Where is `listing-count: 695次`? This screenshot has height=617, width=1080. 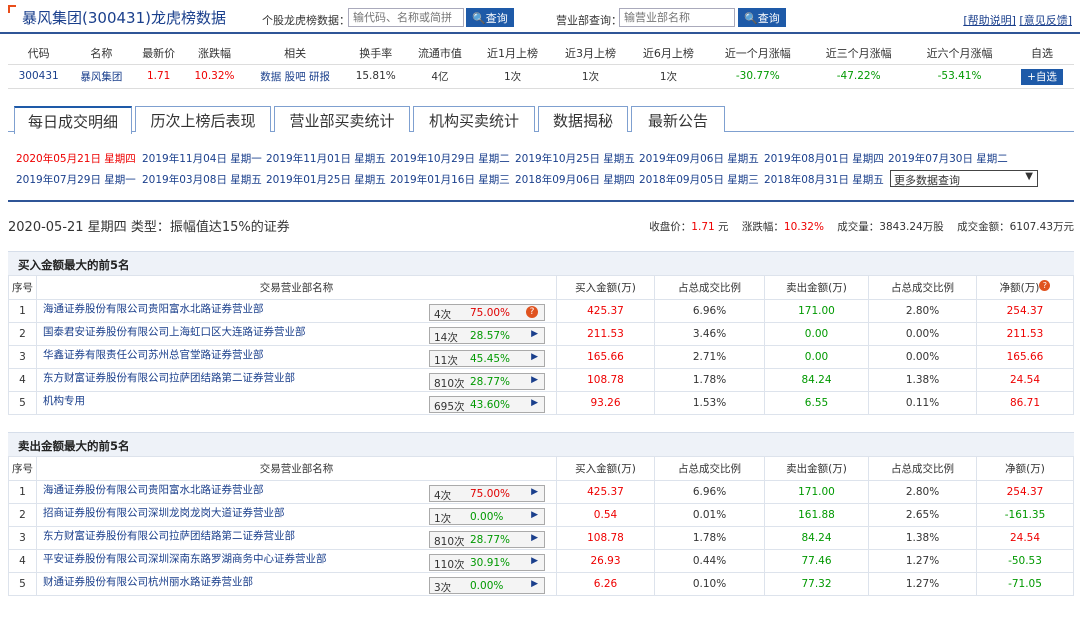
listing-count: 695次 is located at coordinates (449, 407).